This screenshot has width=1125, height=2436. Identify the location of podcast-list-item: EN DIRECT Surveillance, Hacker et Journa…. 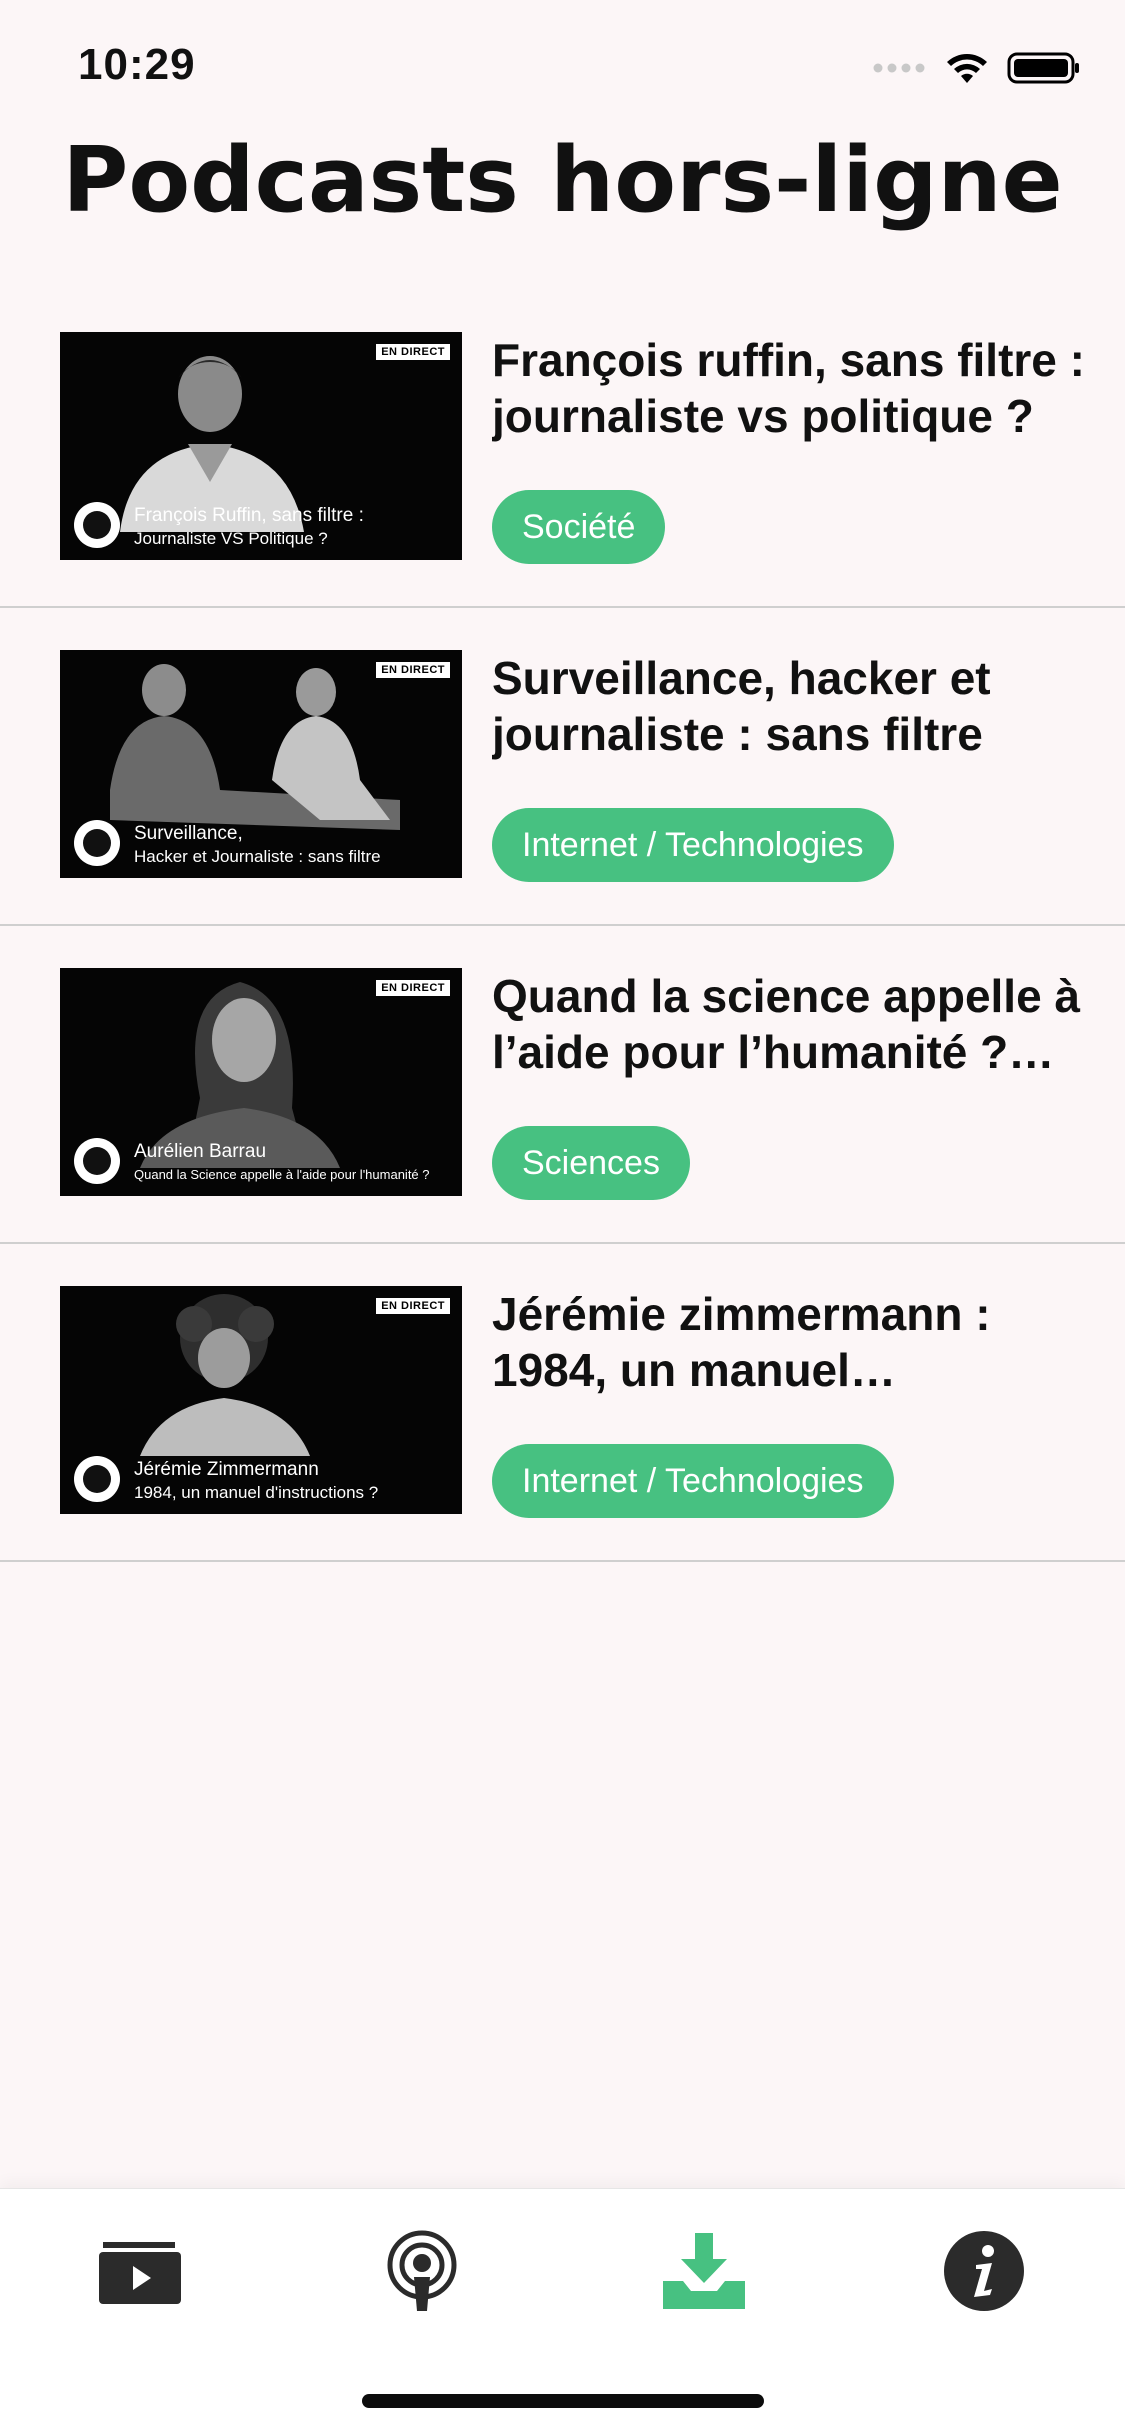
(562, 767).